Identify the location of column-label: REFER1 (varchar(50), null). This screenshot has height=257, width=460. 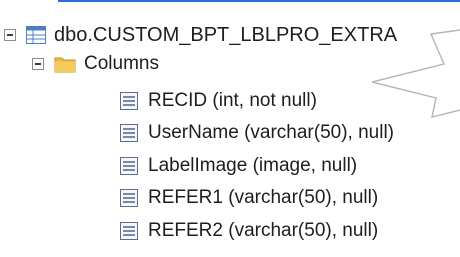
(263, 197).